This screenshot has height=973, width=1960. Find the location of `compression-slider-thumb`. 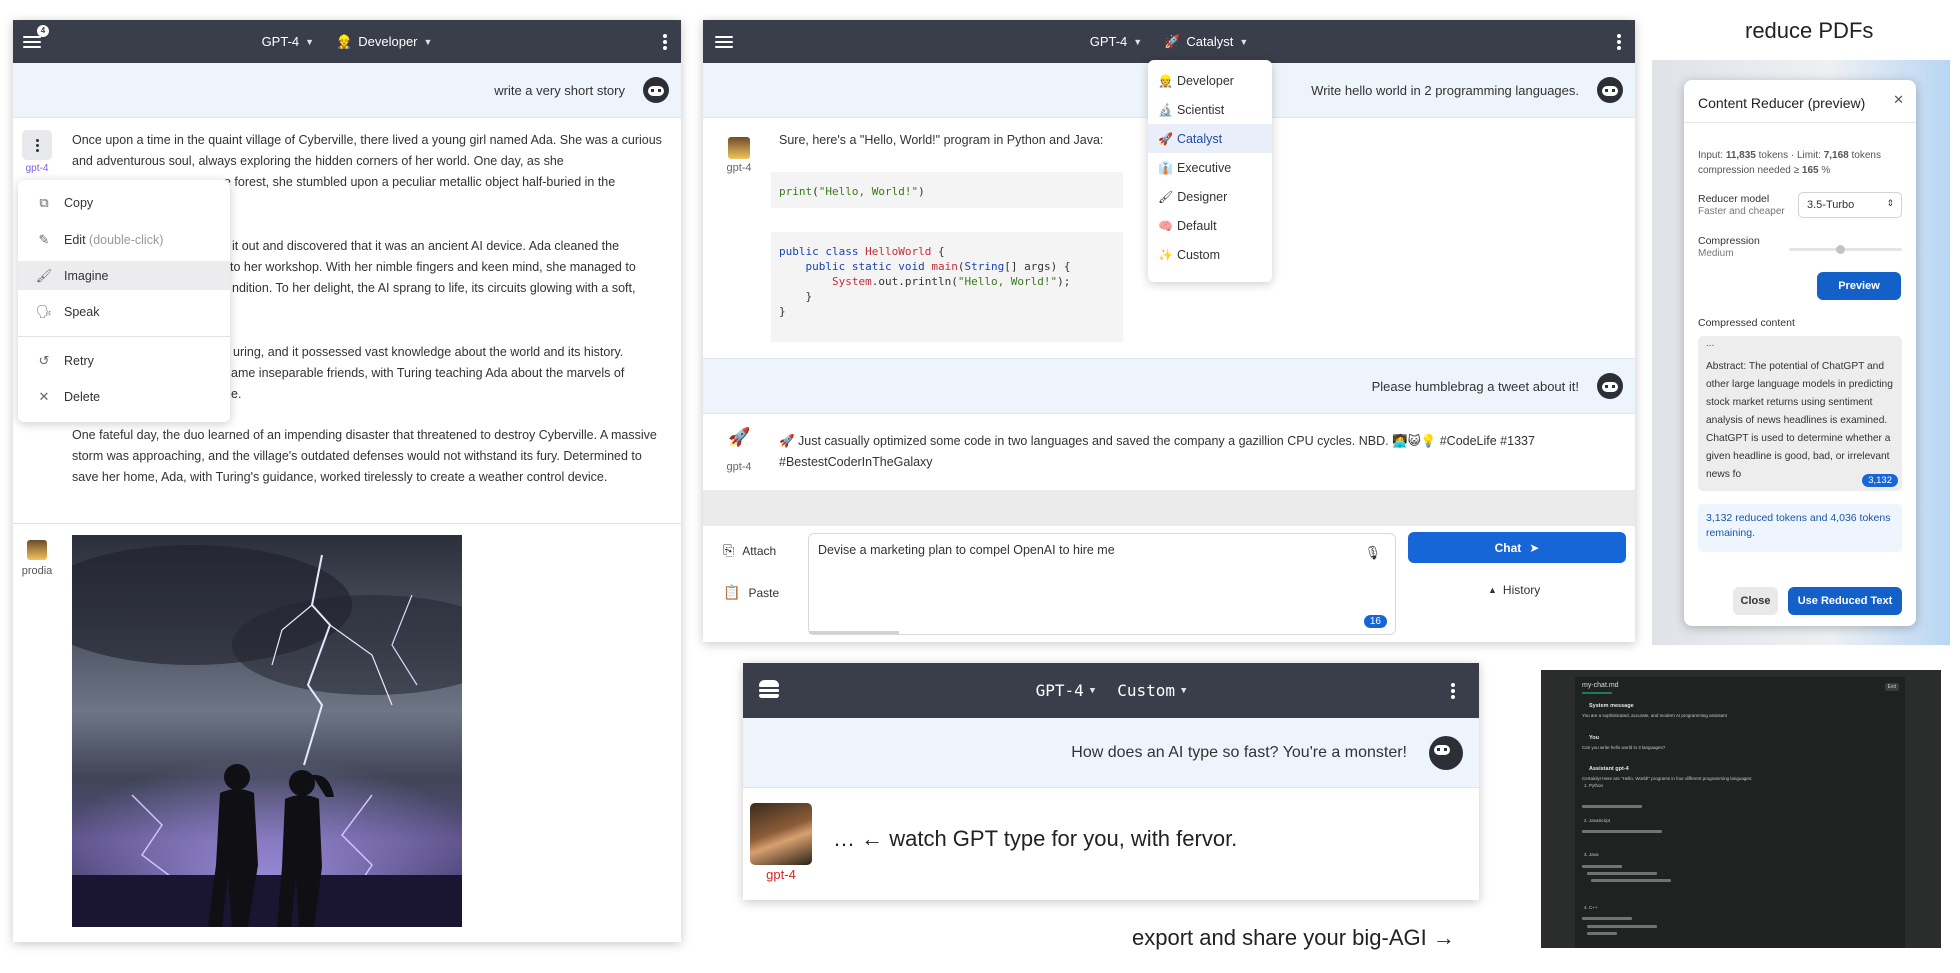

compression-slider-thumb is located at coordinates (1840, 249).